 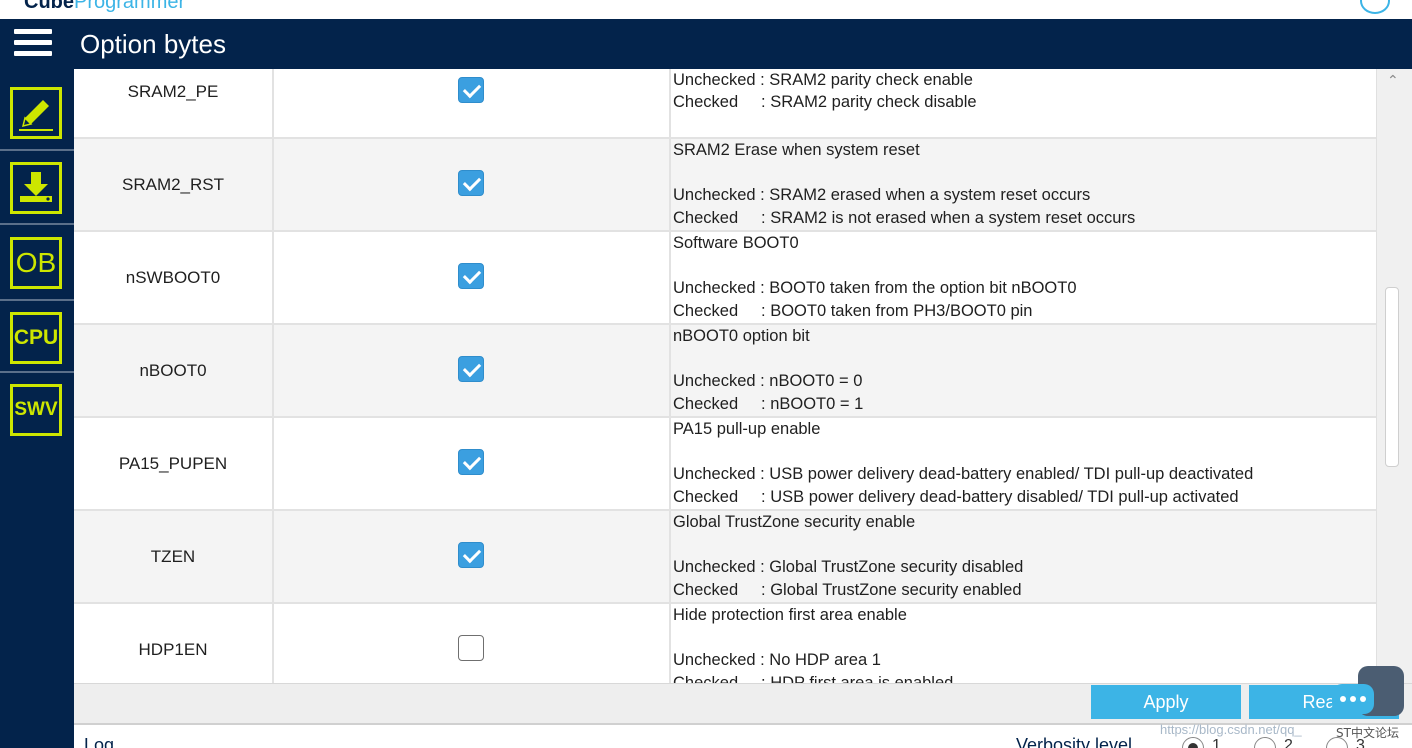 I want to click on option-byte-name: PA15_PUPEN, so click(x=174, y=463).